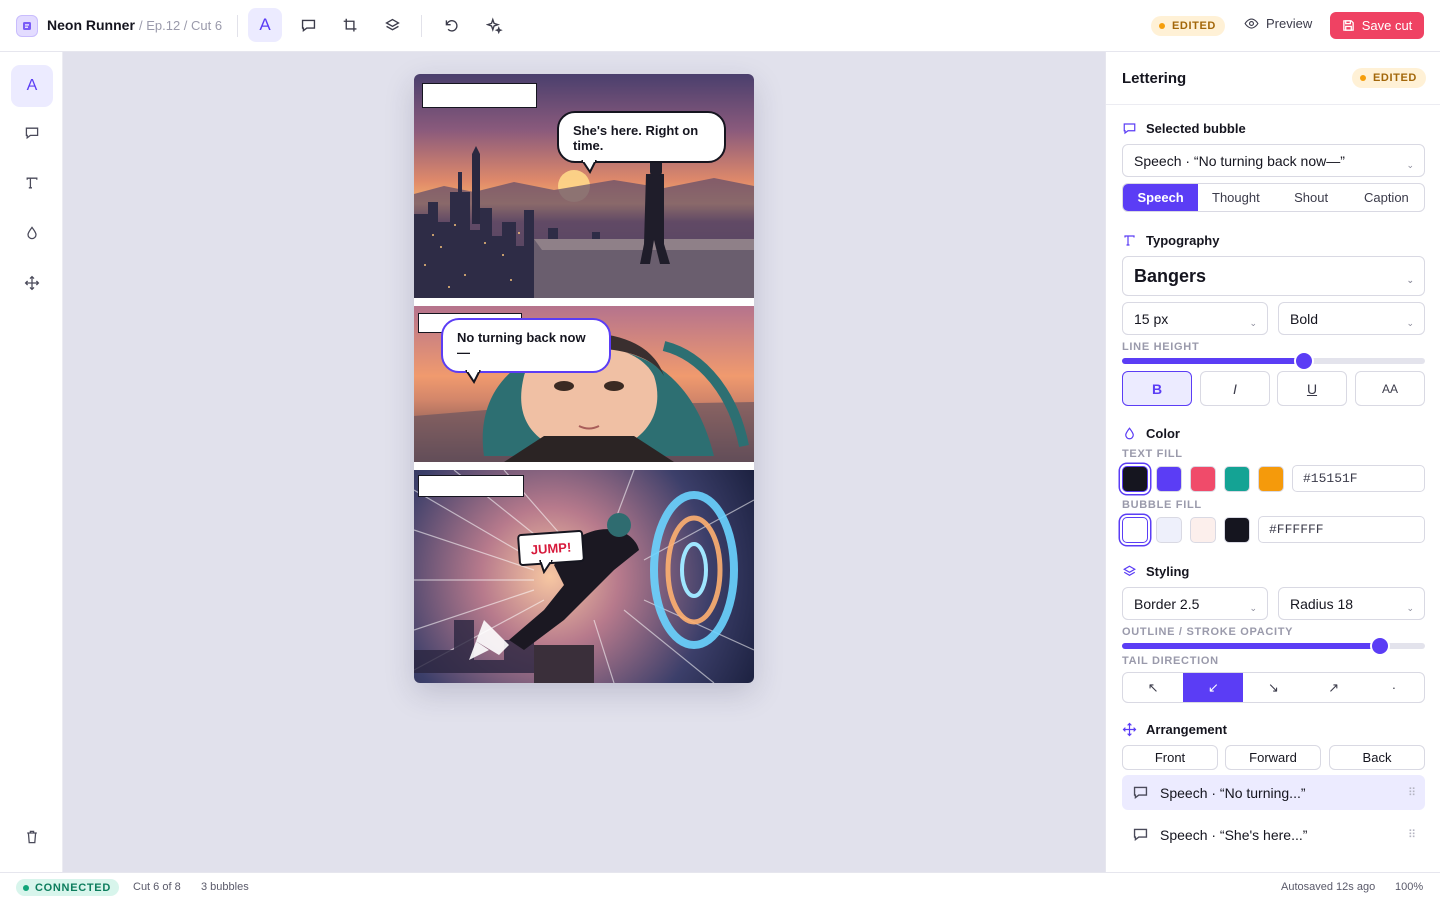 This screenshot has height=900, width=1440. I want to click on section-typography: Typography, so click(1170, 240).